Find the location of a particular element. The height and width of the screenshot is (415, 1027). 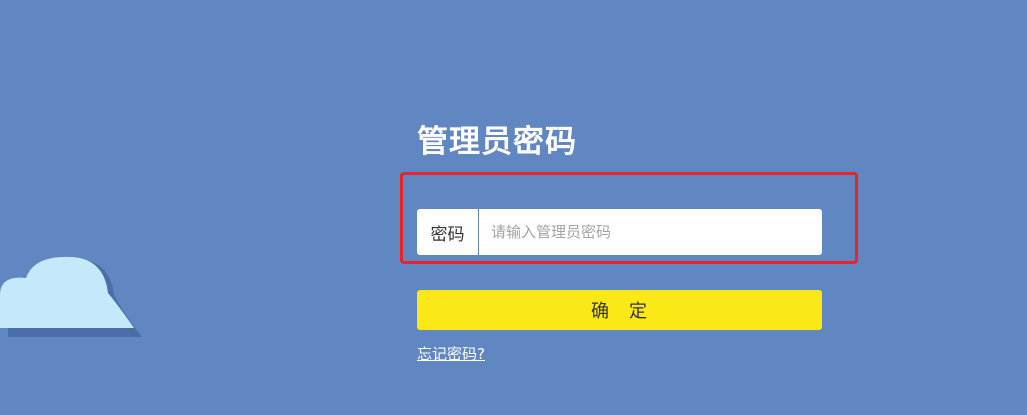

forgot-password-link: 忘记密码? is located at coordinates (451, 353).